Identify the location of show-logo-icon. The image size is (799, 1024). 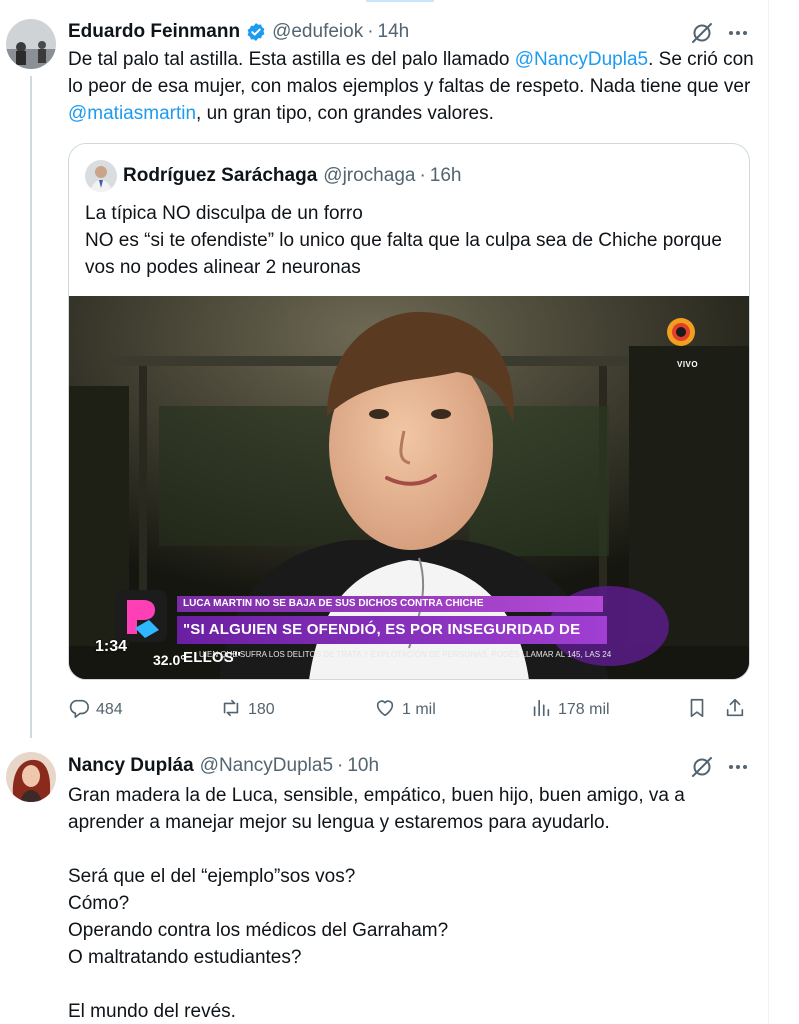
(141, 616).